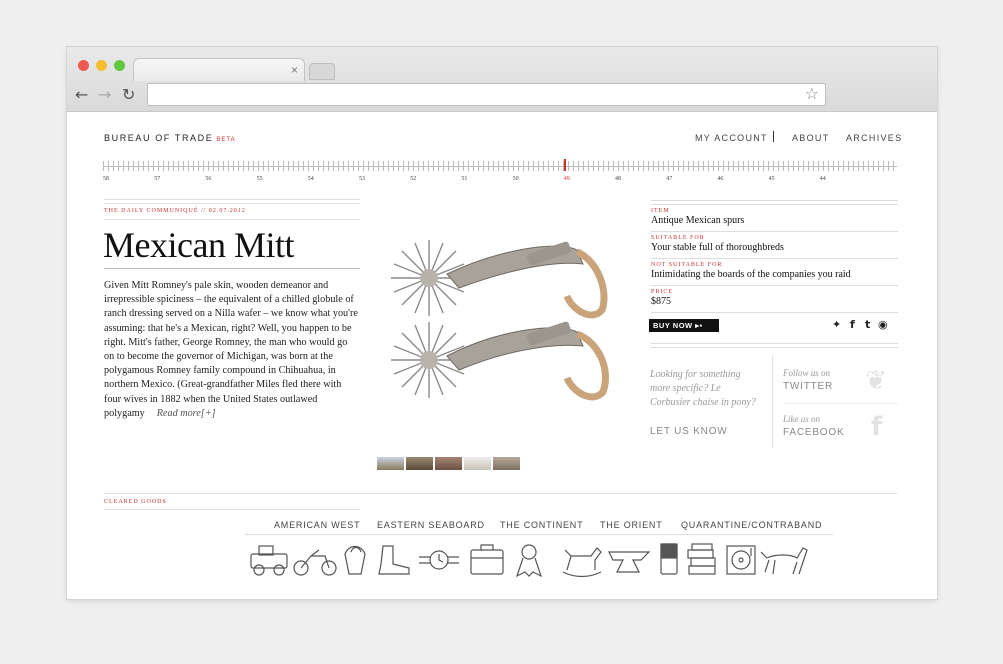 Image resolution: width=1003 pixels, height=664 pixels. What do you see at coordinates (394, 560) in the screenshot?
I see `boot-icon` at bounding box center [394, 560].